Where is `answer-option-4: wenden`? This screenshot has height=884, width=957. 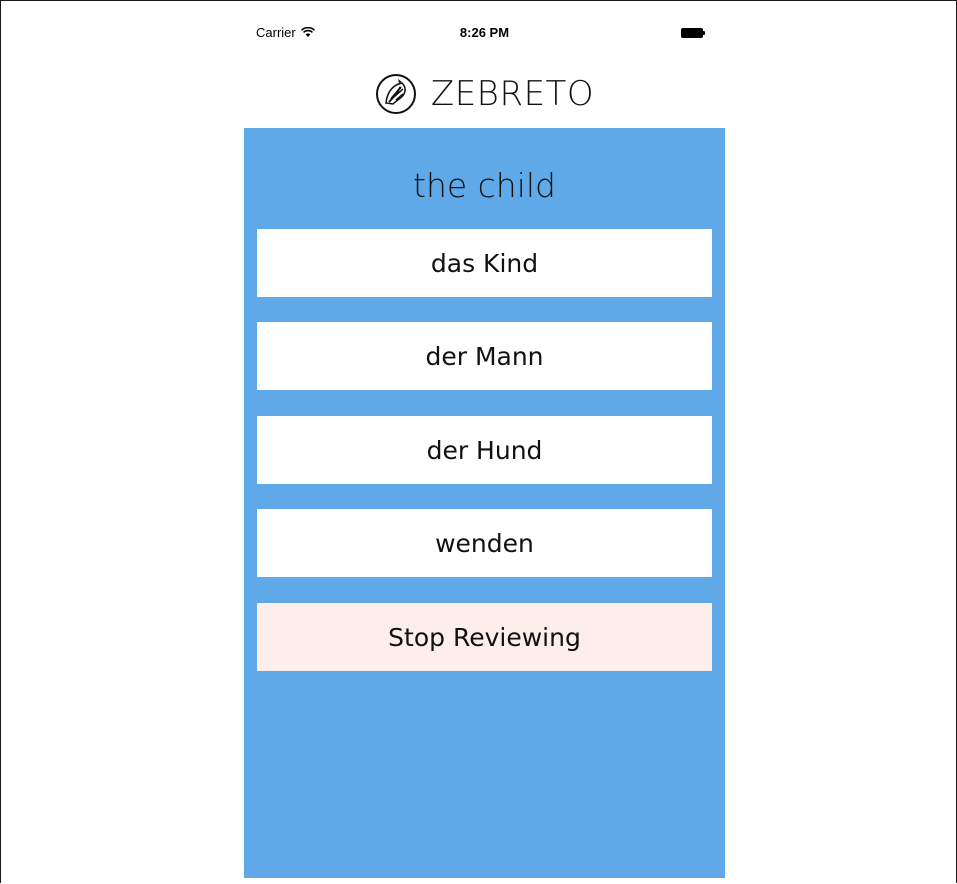
answer-option-4: wenden is located at coordinates (484, 543).